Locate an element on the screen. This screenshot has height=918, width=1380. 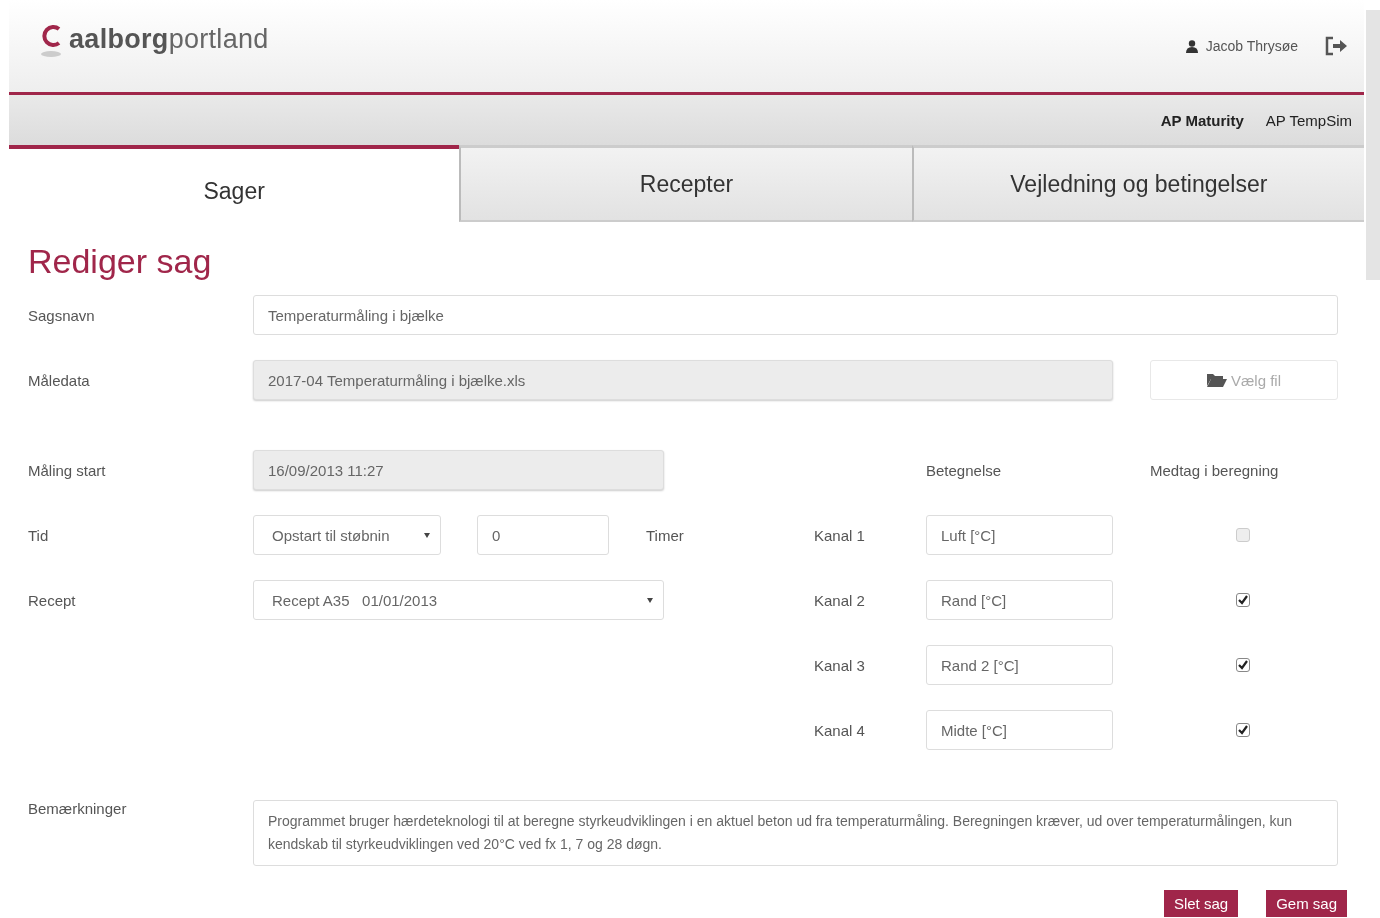
scrollbar is located at coordinates (1373, 145).